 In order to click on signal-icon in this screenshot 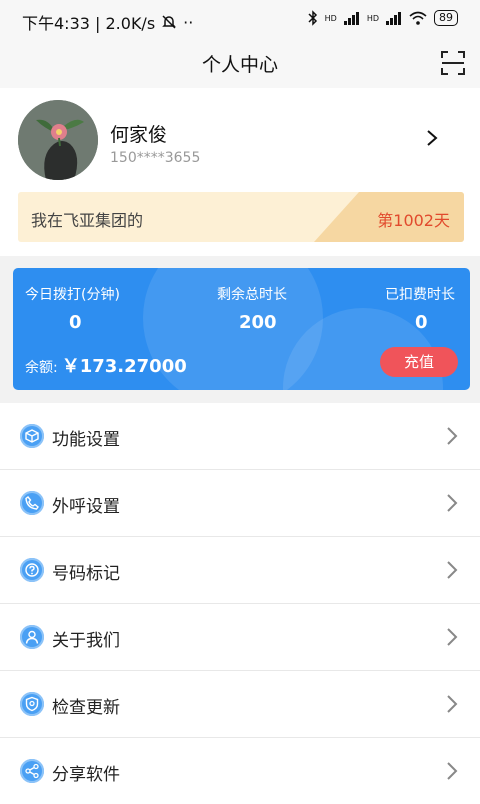, I will do `click(351, 18)`.